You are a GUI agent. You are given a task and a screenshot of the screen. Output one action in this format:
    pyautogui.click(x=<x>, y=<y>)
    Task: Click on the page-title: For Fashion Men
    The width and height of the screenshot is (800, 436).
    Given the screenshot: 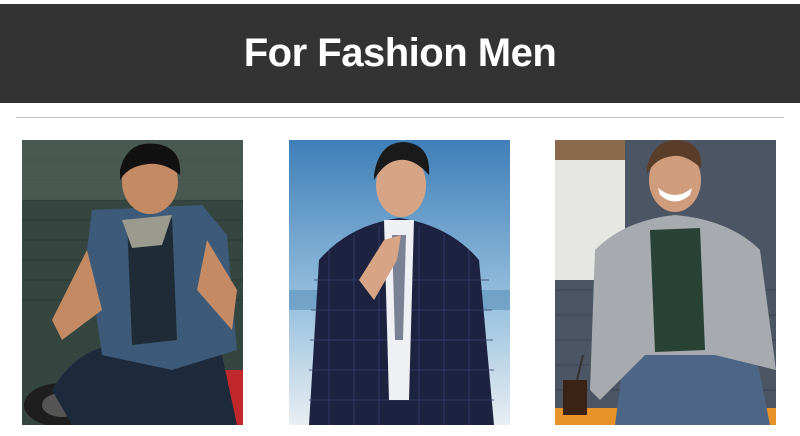 What is the action you would take?
    pyautogui.click(x=400, y=53)
    